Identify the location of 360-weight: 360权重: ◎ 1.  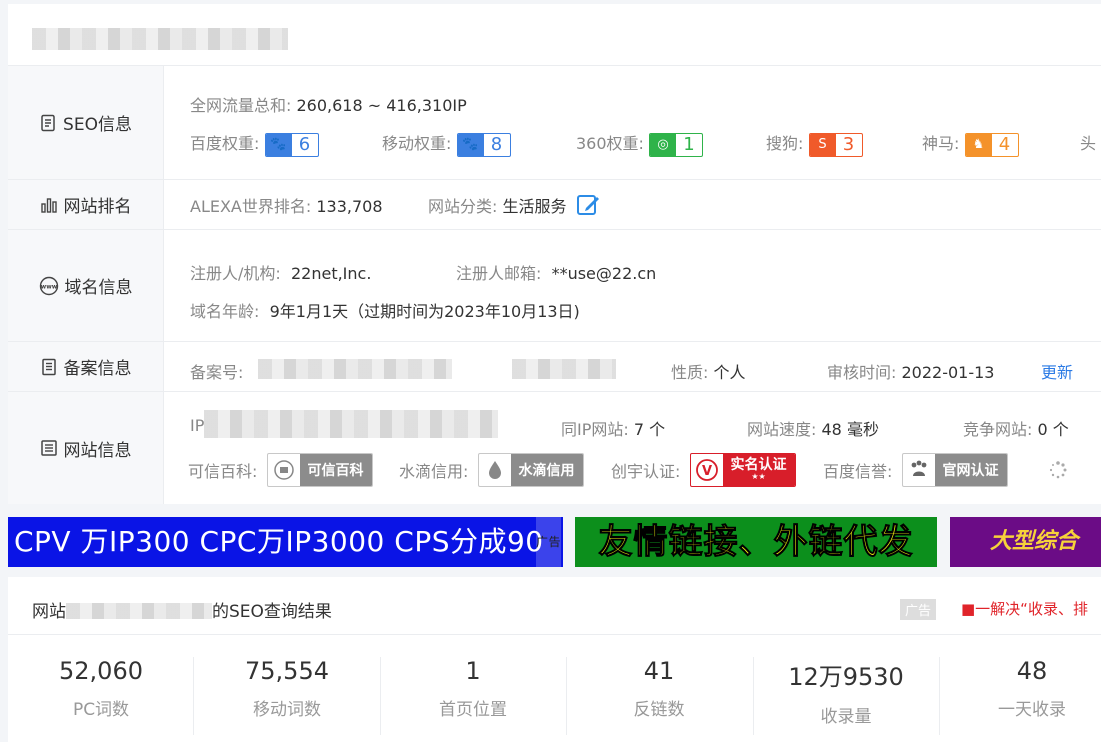
(640, 143).